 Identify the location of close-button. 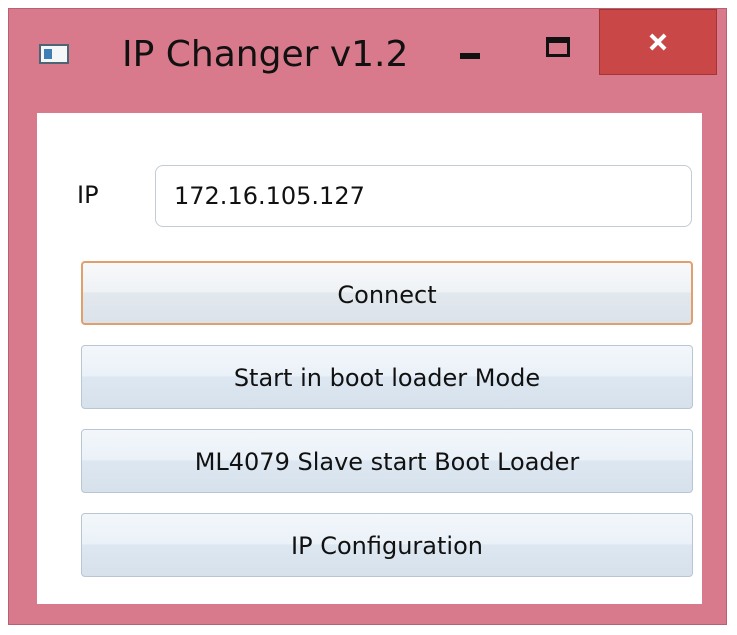
(658, 42).